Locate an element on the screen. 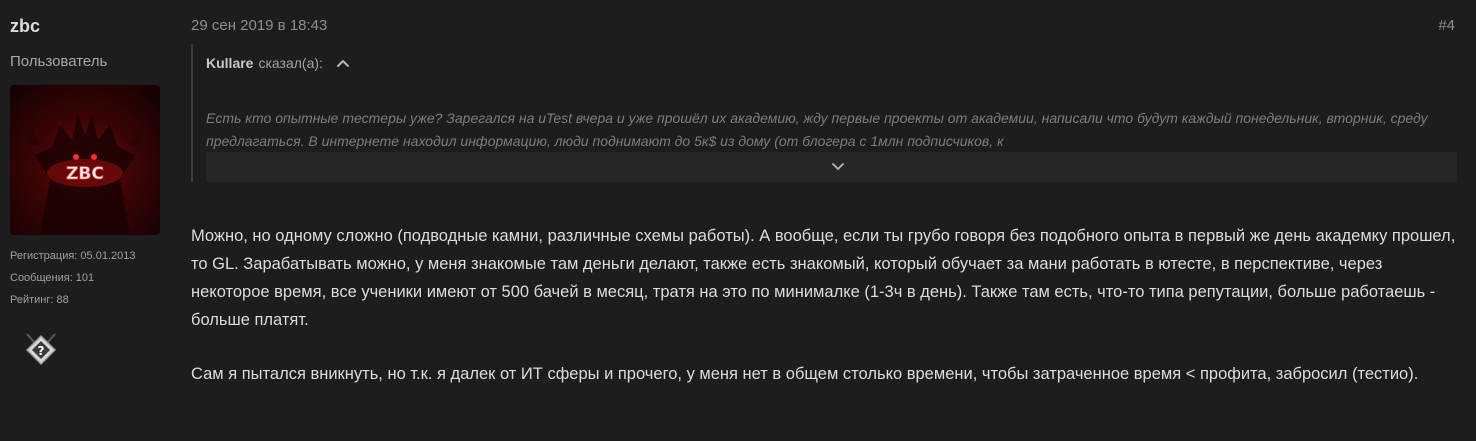  chevron-up-icon is located at coordinates (343, 63).